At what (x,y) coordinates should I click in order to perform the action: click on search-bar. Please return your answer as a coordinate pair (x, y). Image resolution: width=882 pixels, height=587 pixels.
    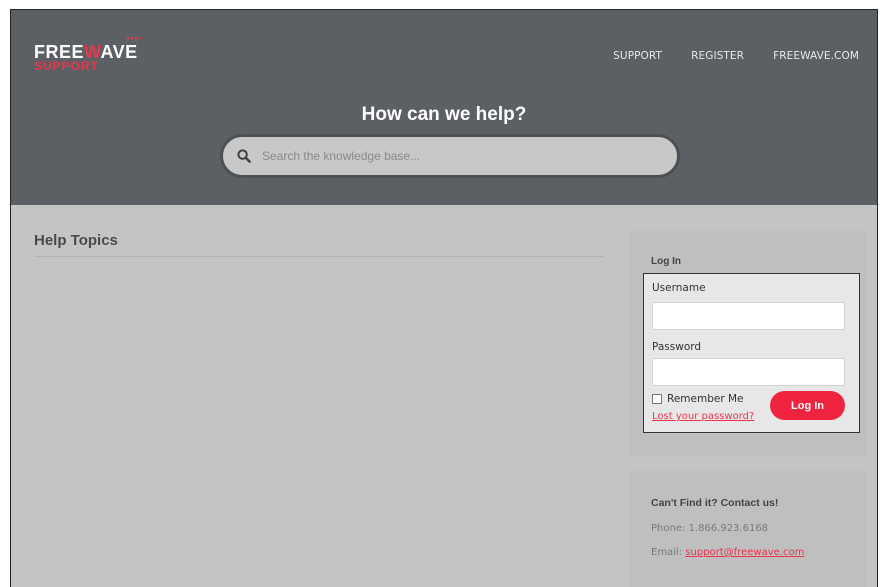
    Looking at the image, I should click on (450, 156).